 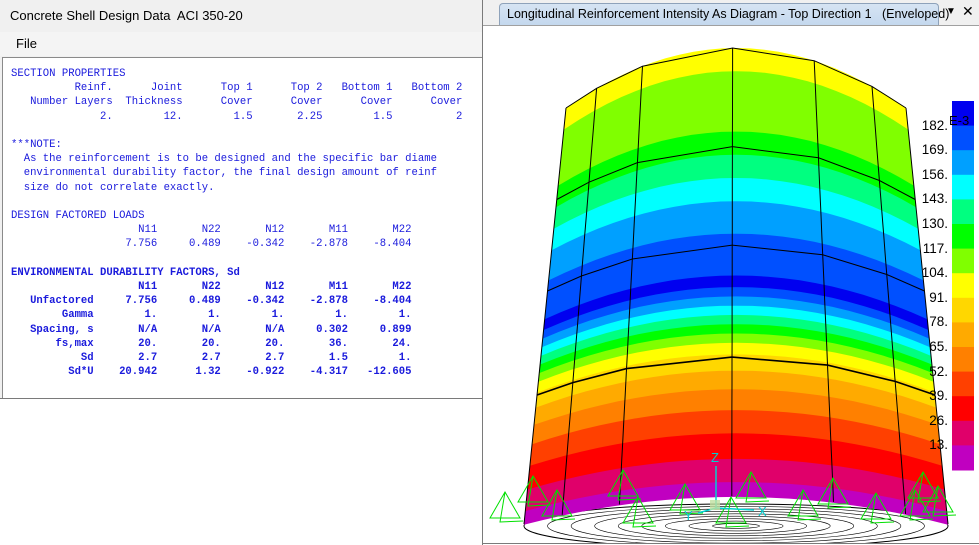 What do you see at coordinates (113, 187) in the screenshot?
I see `report-line: size do not correlate exactly.` at bounding box center [113, 187].